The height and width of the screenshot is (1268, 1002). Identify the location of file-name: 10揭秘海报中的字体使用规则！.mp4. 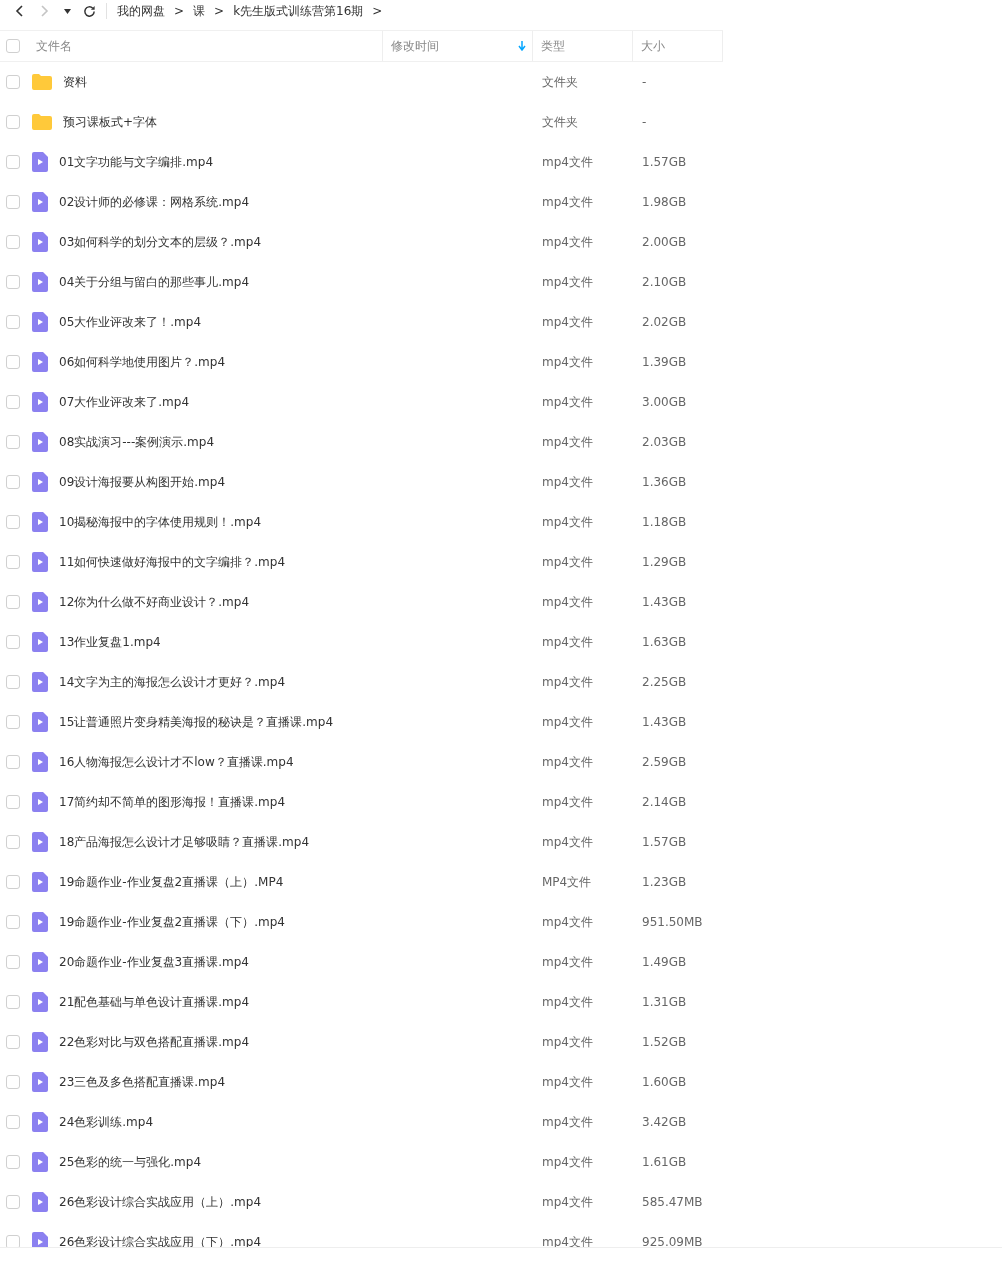
(160, 522).